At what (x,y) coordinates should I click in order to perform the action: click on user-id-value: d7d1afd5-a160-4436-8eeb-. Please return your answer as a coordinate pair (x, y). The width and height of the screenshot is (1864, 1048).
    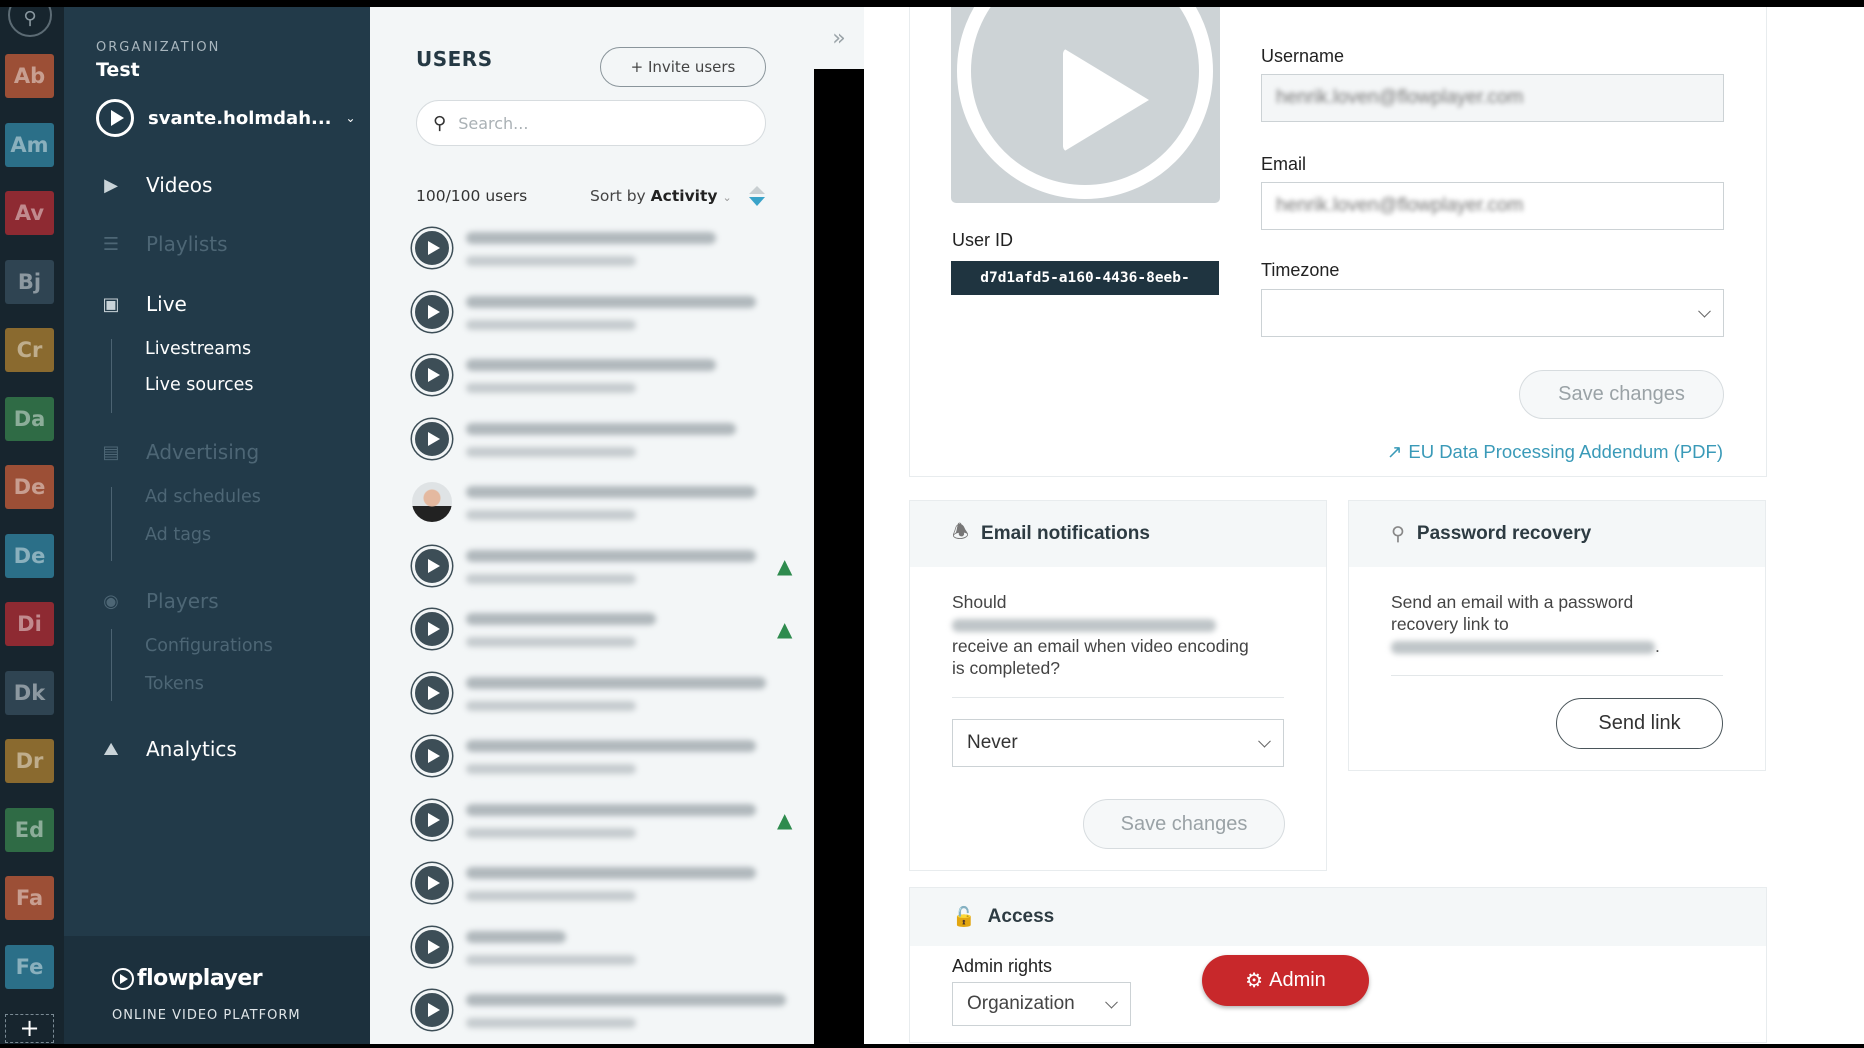
    Looking at the image, I should click on (1085, 278).